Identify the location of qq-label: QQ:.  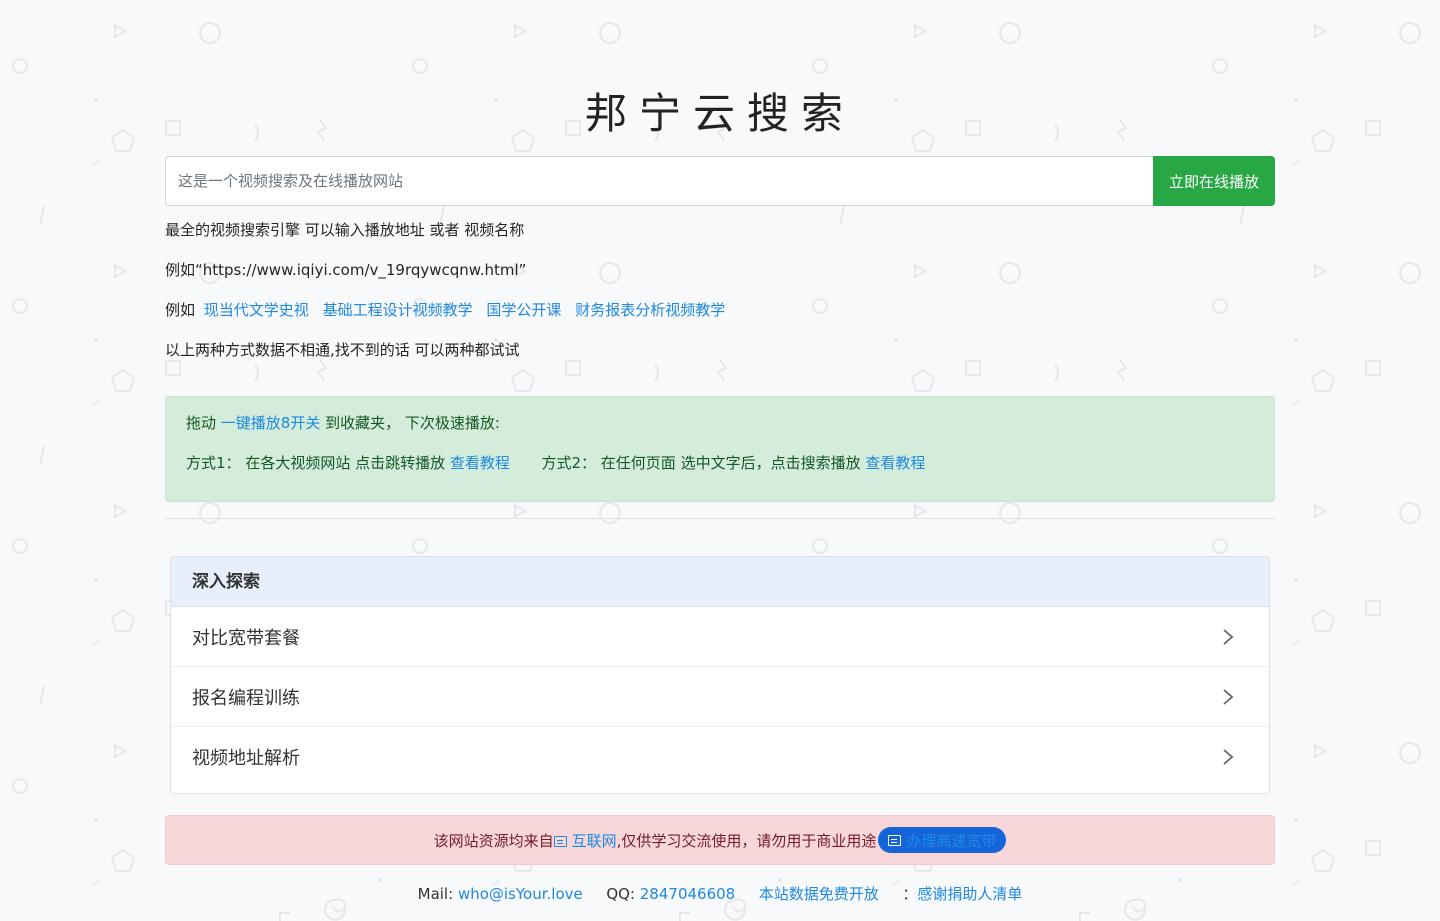
(620, 894).